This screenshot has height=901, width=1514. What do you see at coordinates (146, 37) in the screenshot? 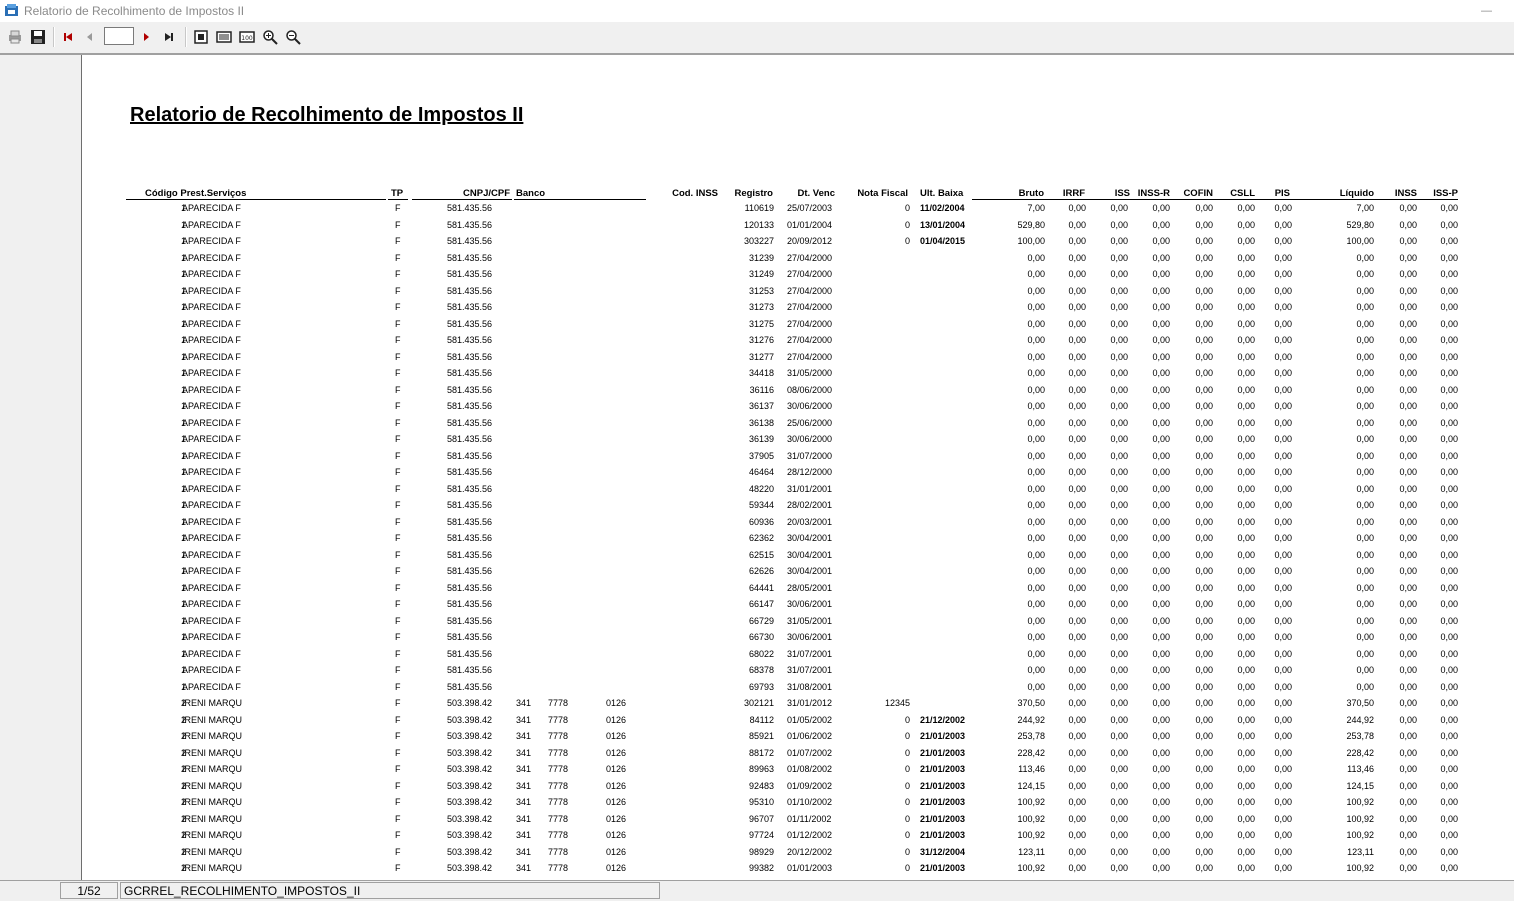
I see `next-page-icon` at bounding box center [146, 37].